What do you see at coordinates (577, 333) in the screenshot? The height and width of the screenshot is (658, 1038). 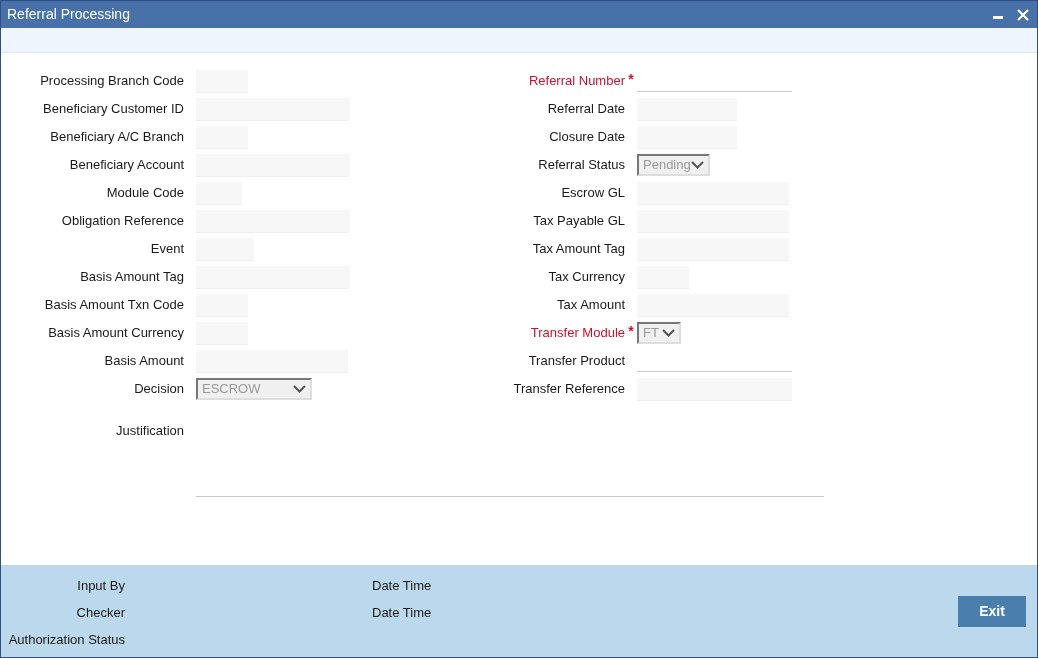 I see `field-label: Transfer Module` at bounding box center [577, 333].